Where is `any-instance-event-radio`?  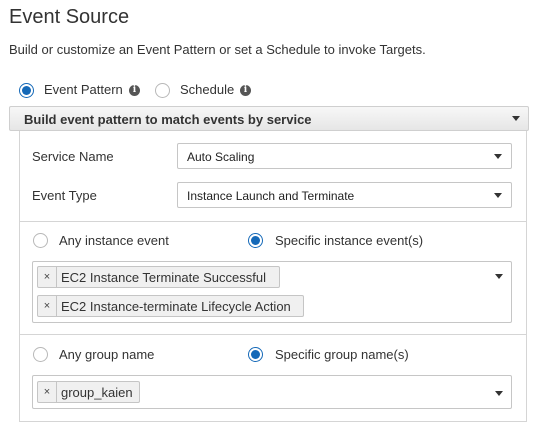
any-instance-event-radio is located at coordinates (40, 240).